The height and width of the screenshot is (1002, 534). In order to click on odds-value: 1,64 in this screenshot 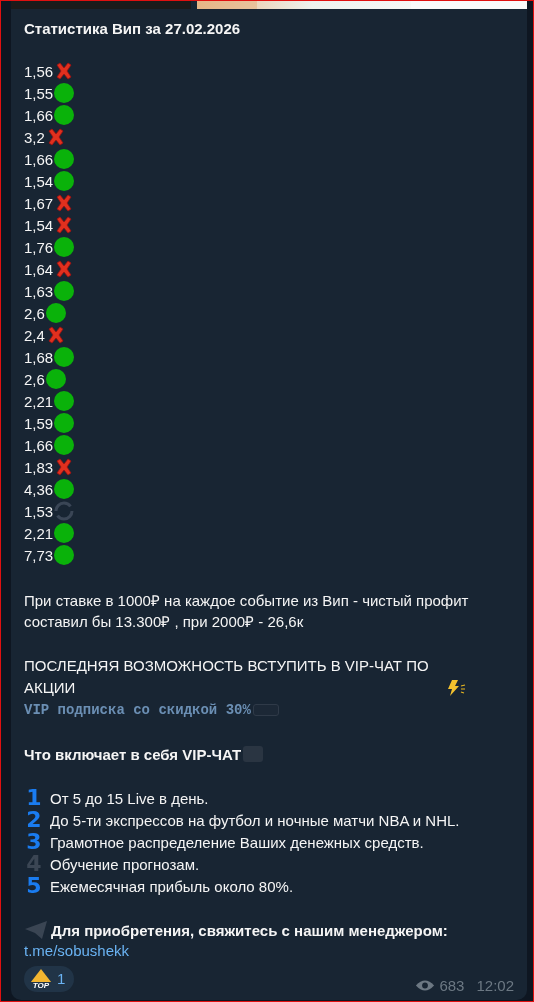, I will do `click(39, 269)`.